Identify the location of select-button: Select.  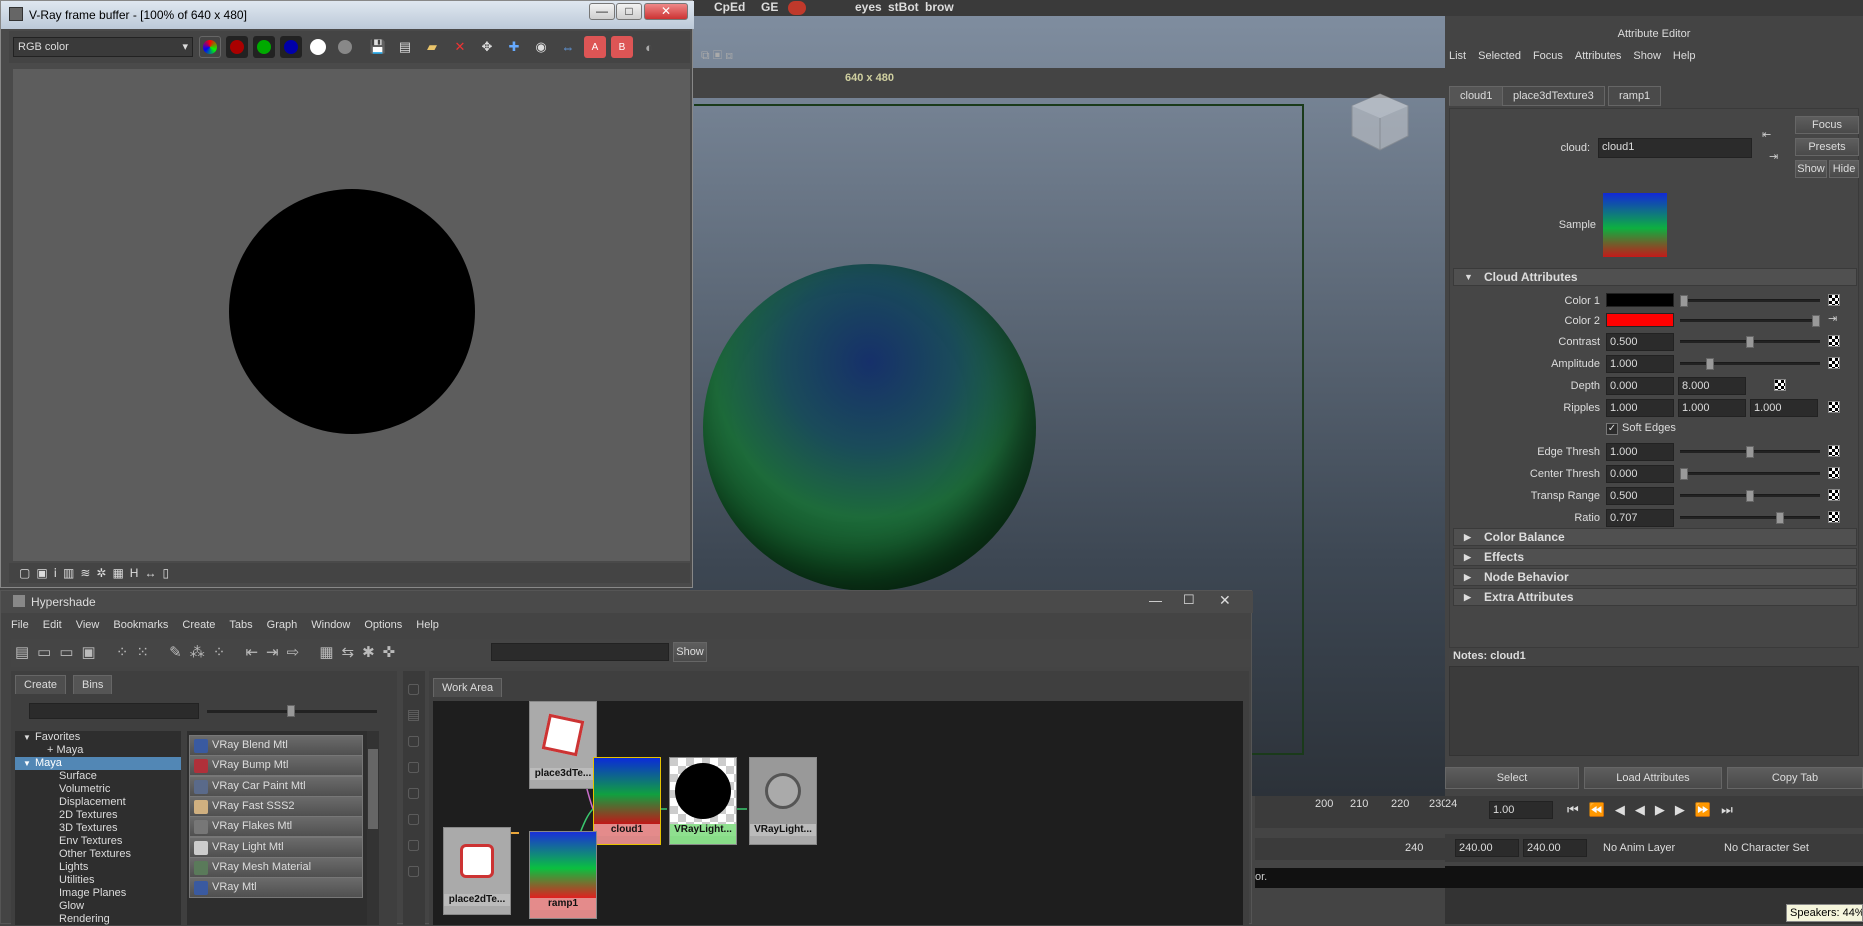
(1512, 778).